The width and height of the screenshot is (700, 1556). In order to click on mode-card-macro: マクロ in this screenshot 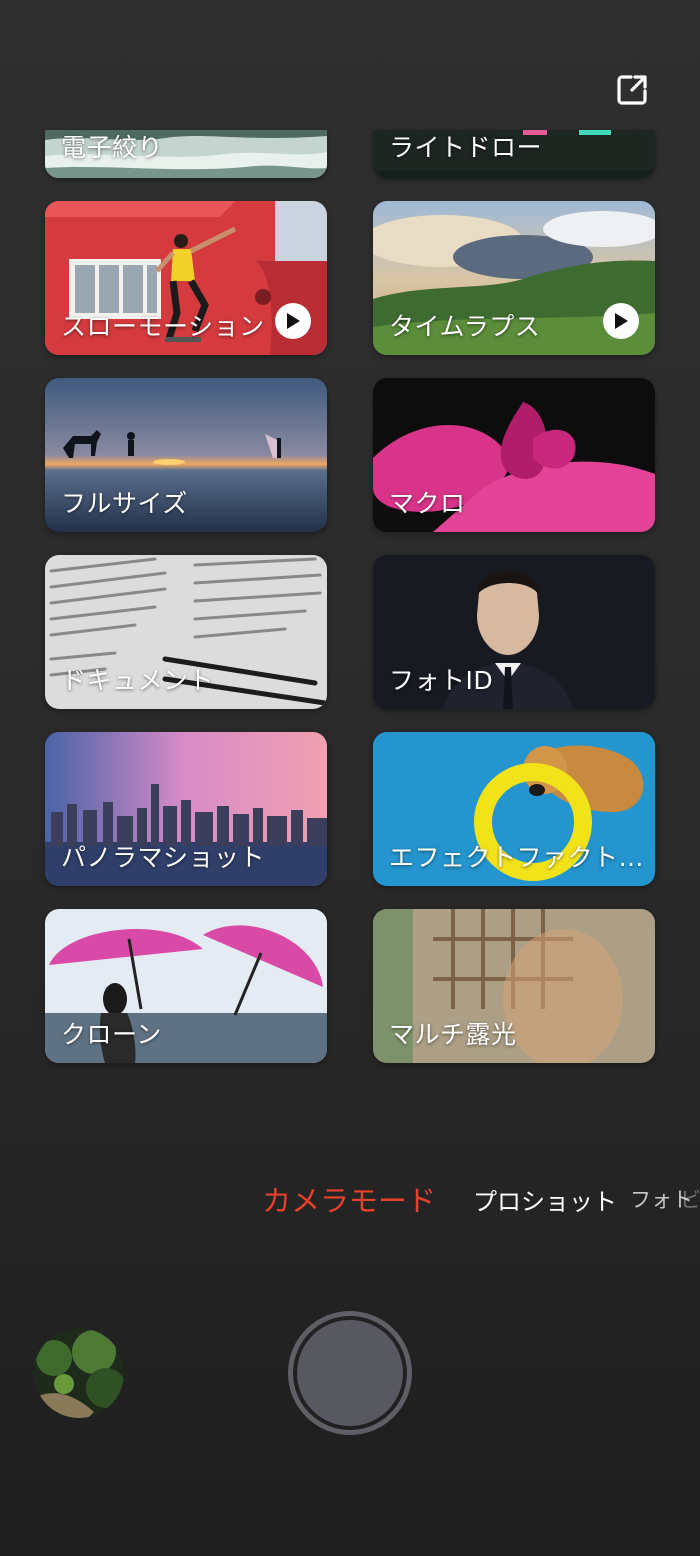, I will do `click(514, 455)`.